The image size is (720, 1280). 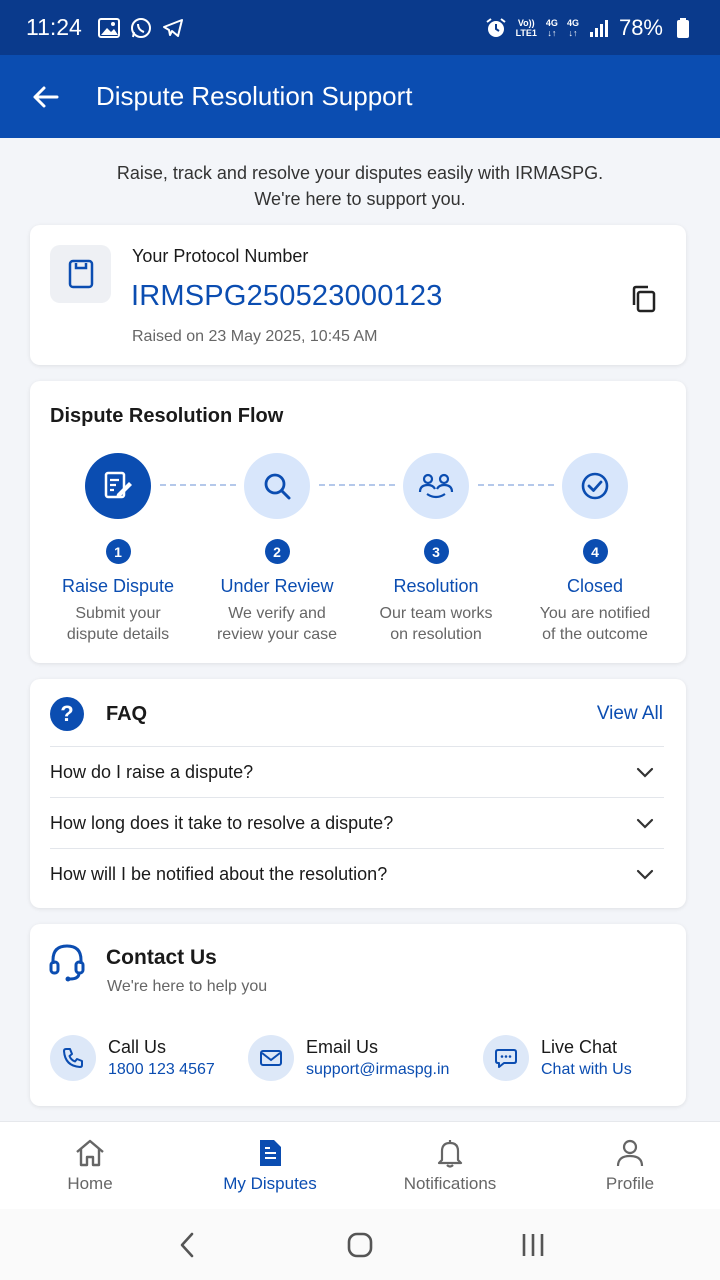 What do you see at coordinates (640, 27) in the screenshot?
I see `battery-percent: 78%` at bounding box center [640, 27].